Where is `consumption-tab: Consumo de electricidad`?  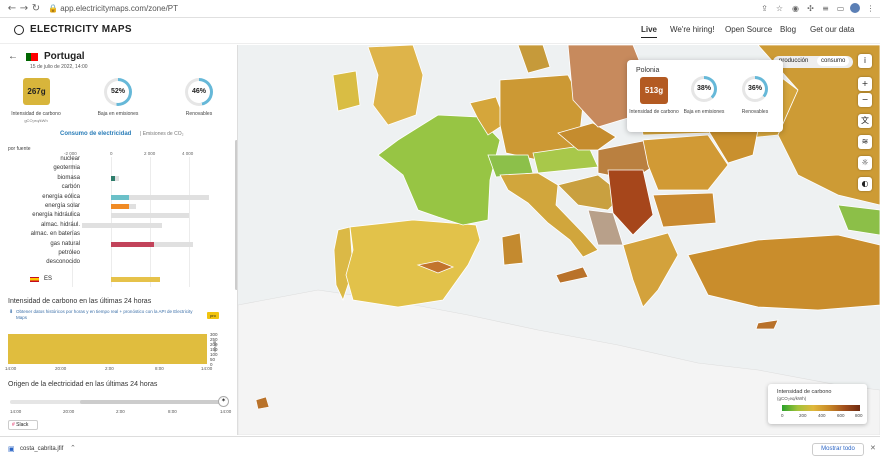 consumption-tab: Consumo de electricidad is located at coordinates (95, 134).